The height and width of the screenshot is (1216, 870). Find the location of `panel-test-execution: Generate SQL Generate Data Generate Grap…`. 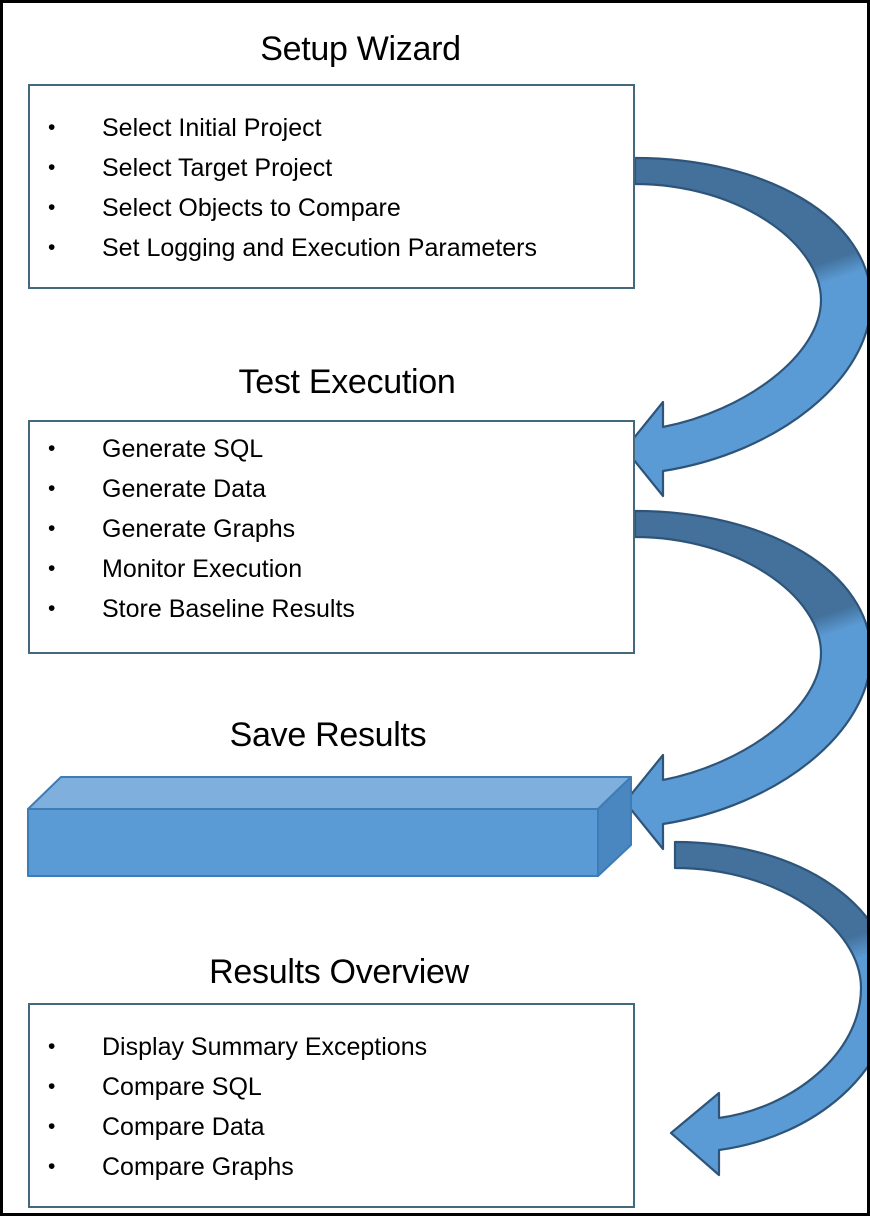

panel-test-execution: Generate SQL Generate Data Generate Grap… is located at coordinates (331, 537).